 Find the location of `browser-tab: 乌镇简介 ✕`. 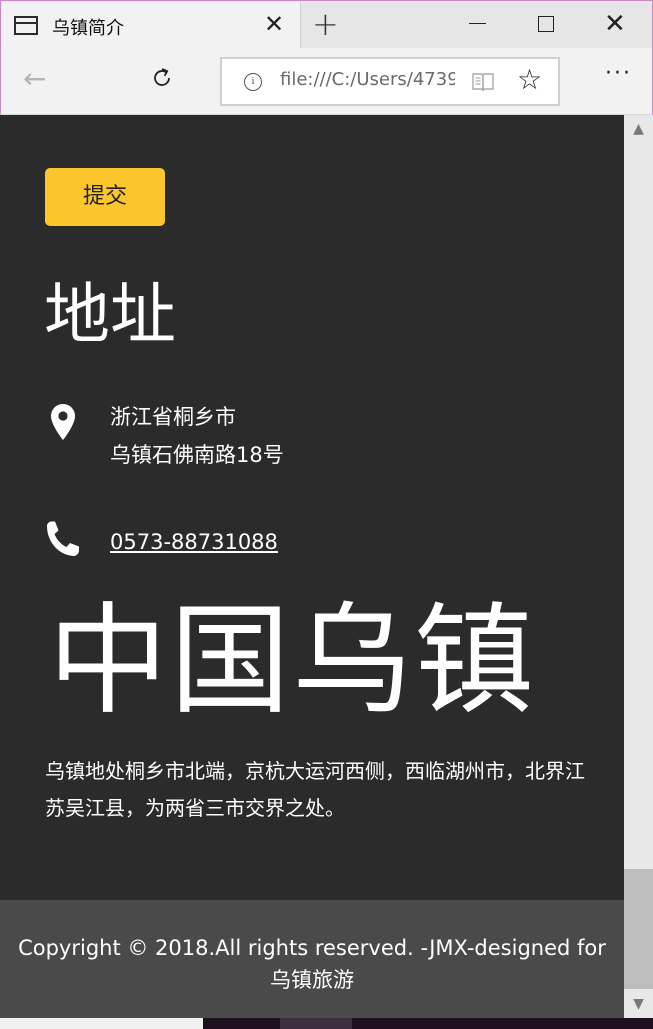

browser-tab: 乌镇简介 ✕ is located at coordinates (151, 25).